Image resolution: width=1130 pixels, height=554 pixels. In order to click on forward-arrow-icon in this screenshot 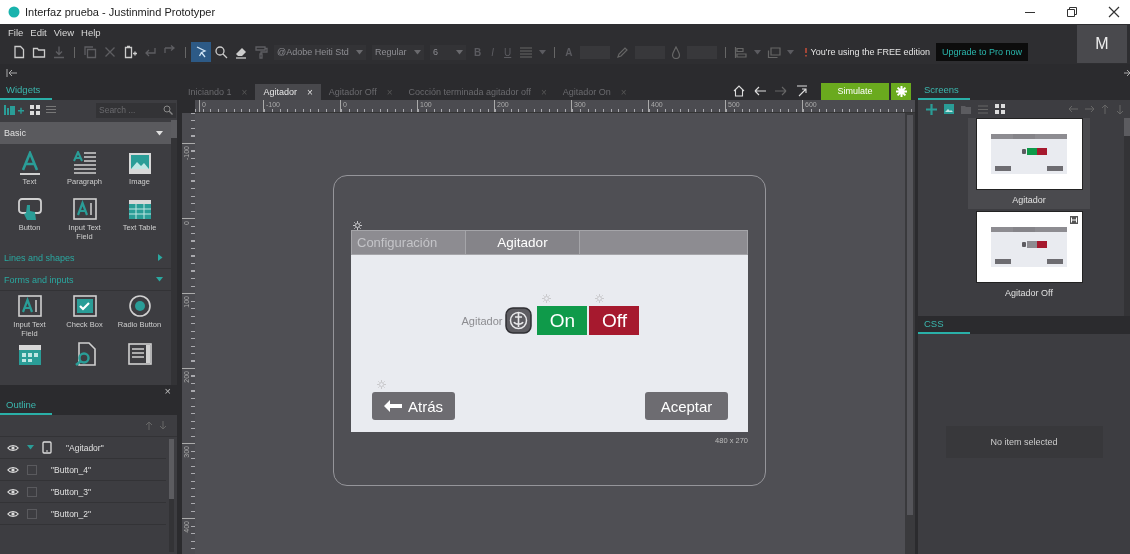, I will do `click(781, 91)`.